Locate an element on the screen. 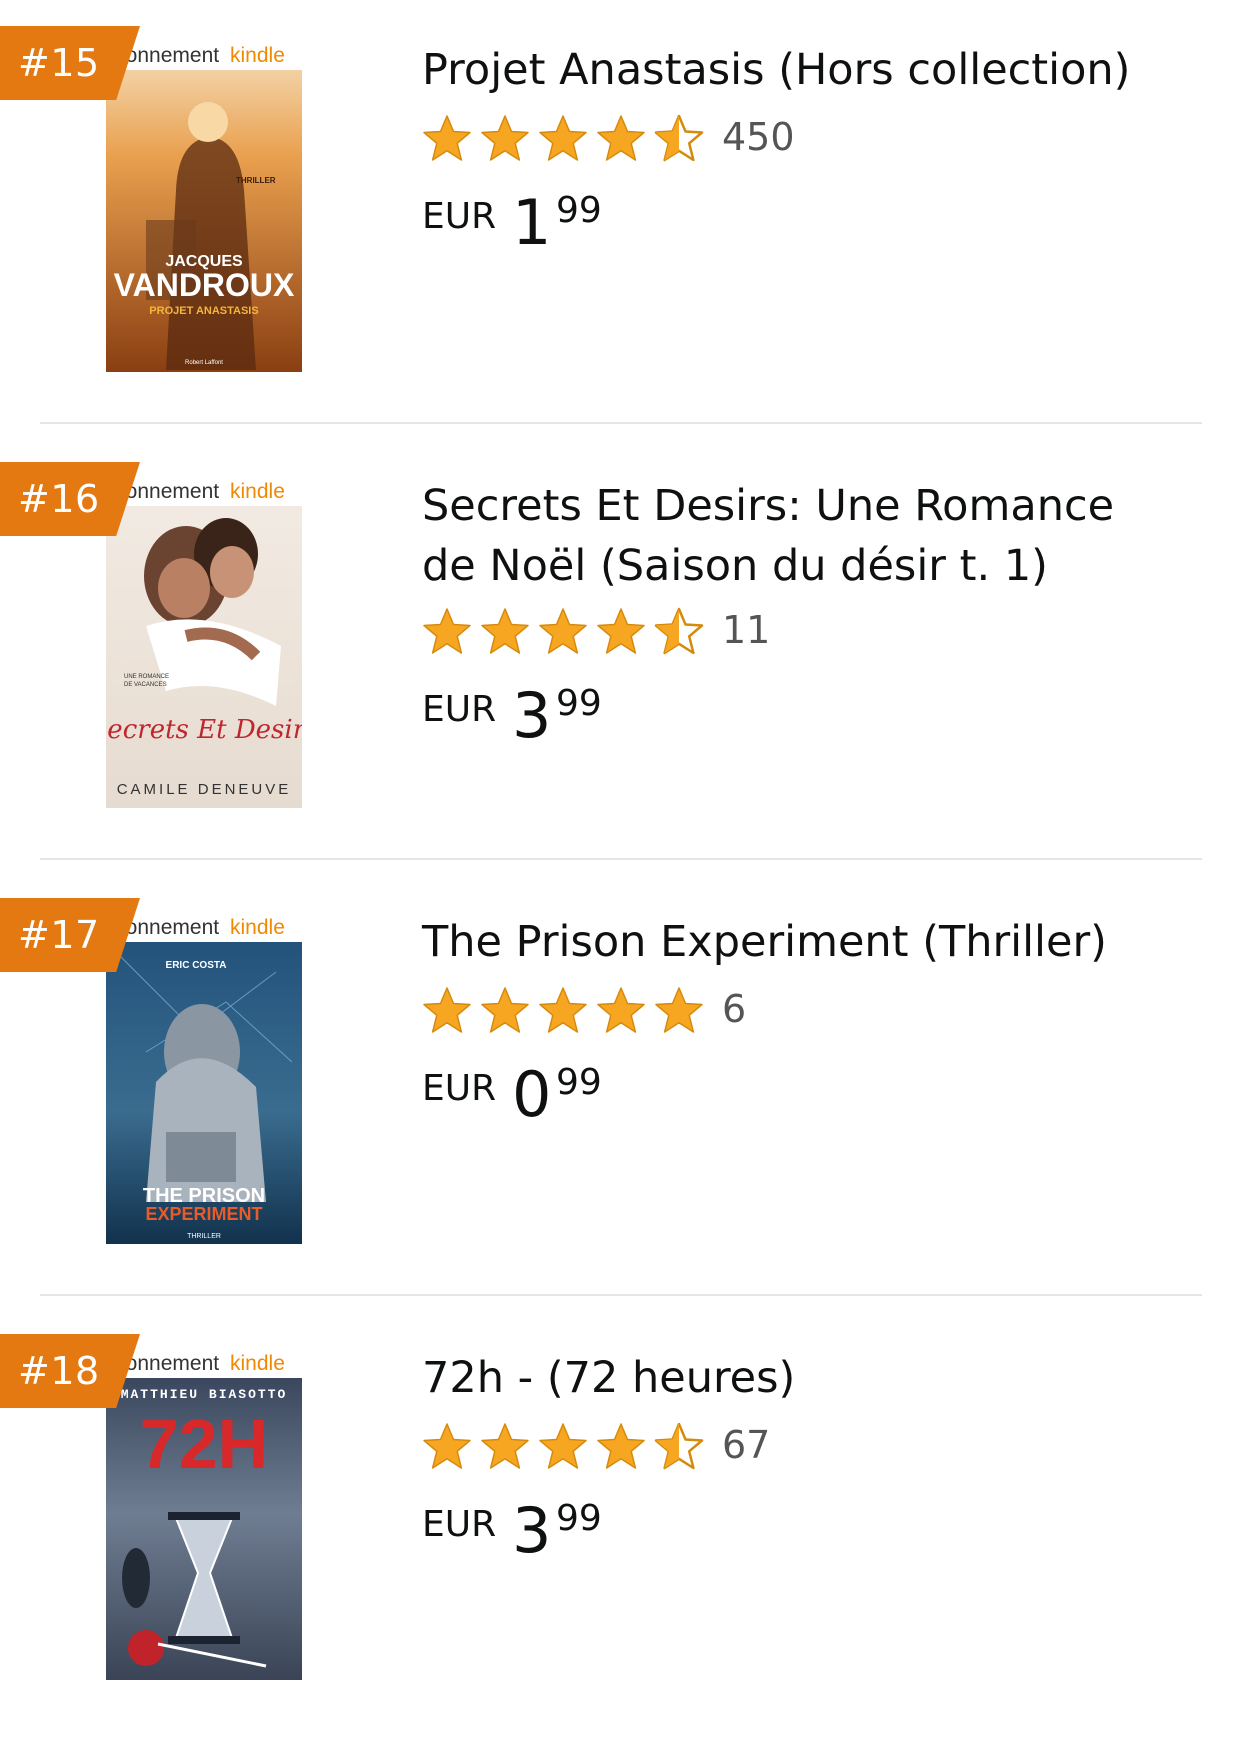 The width and height of the screenshot is (1242, 1744). price-whole: 1 is located at coordinates (532, 222).